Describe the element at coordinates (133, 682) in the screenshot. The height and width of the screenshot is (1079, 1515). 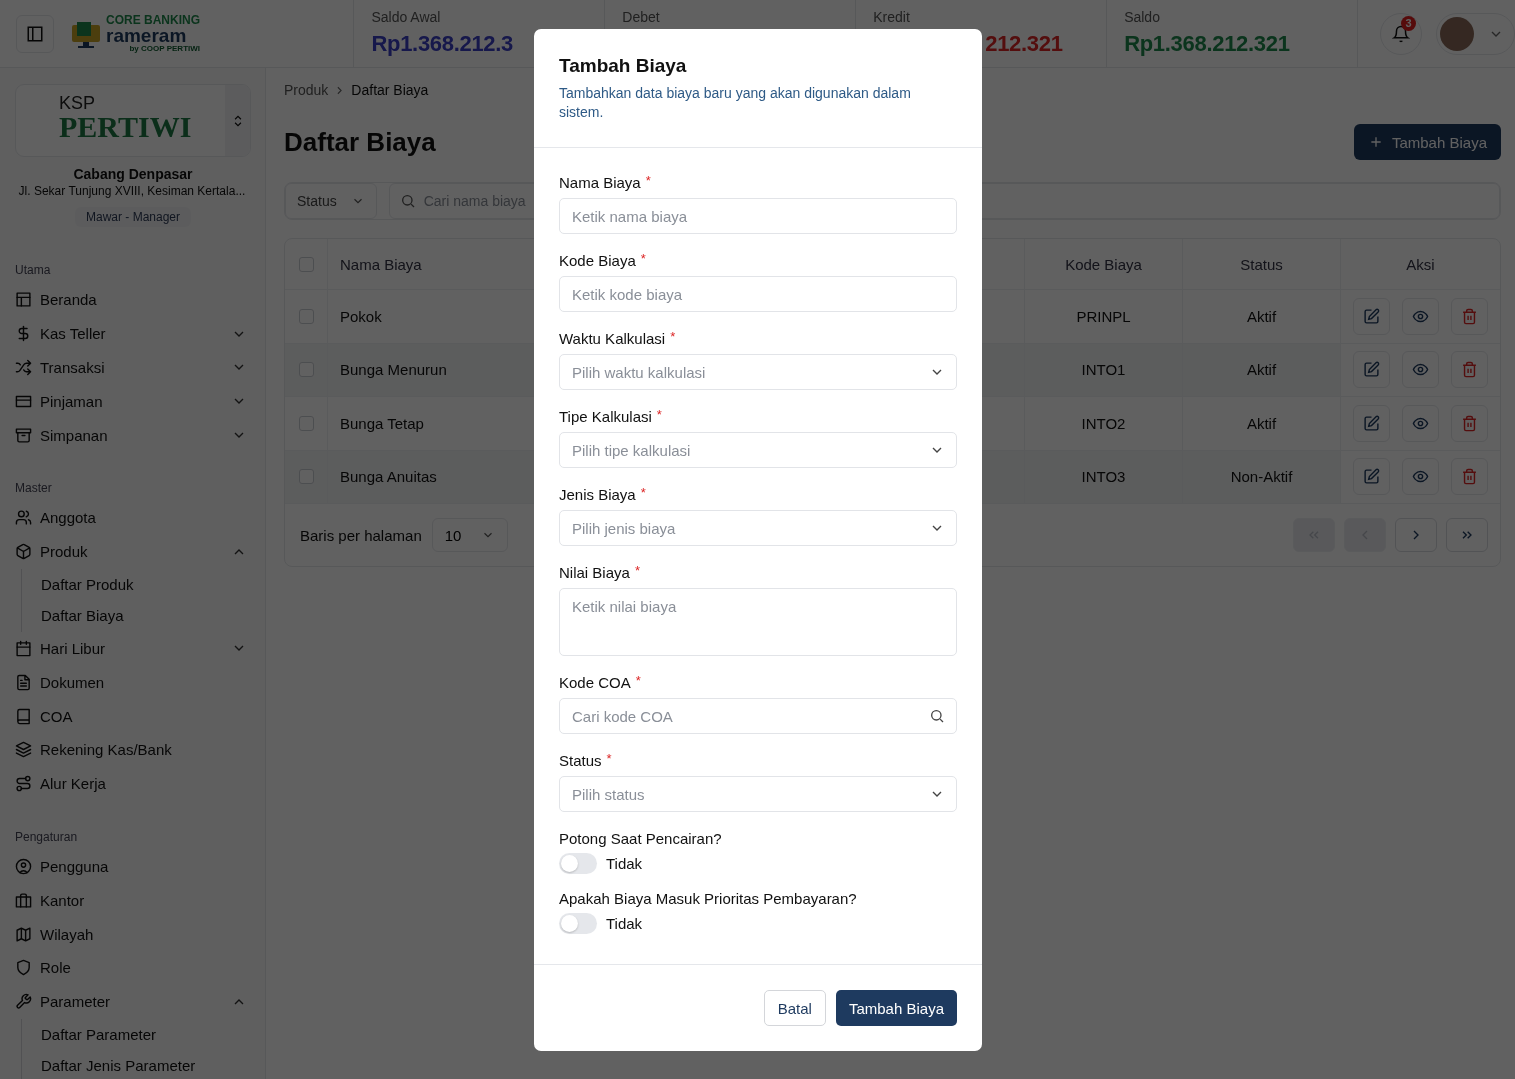
I see `sidebar-item: Dokumen` at that location.